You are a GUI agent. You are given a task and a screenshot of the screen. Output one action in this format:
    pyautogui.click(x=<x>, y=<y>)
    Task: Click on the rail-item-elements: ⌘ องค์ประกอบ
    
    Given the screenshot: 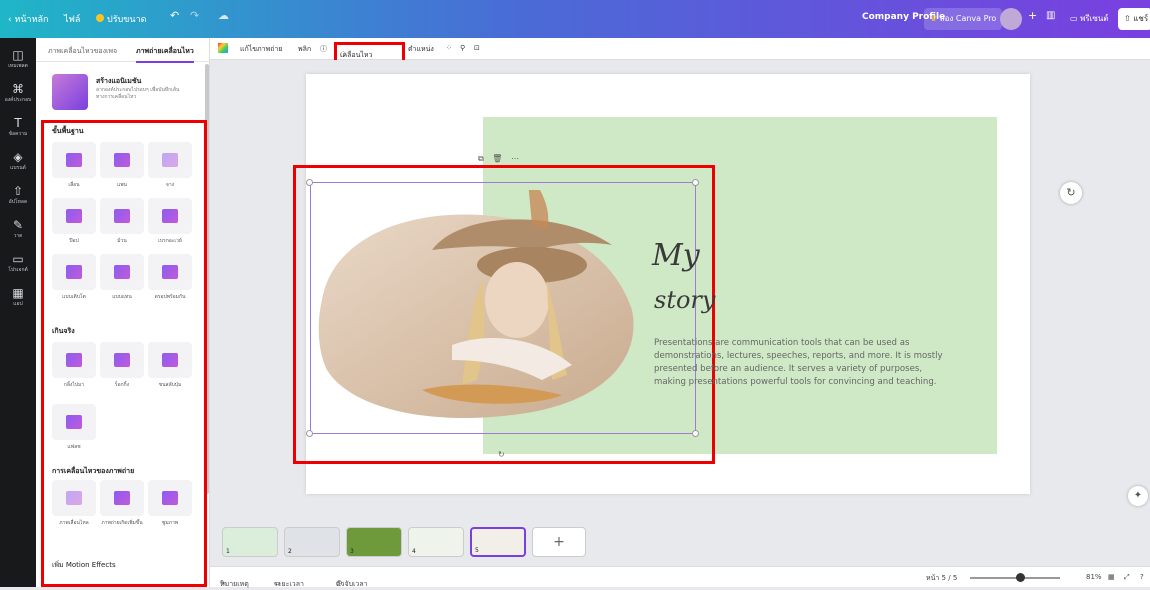 What is the action you would take?
    pyautogui.click(x=18, y=93)
    